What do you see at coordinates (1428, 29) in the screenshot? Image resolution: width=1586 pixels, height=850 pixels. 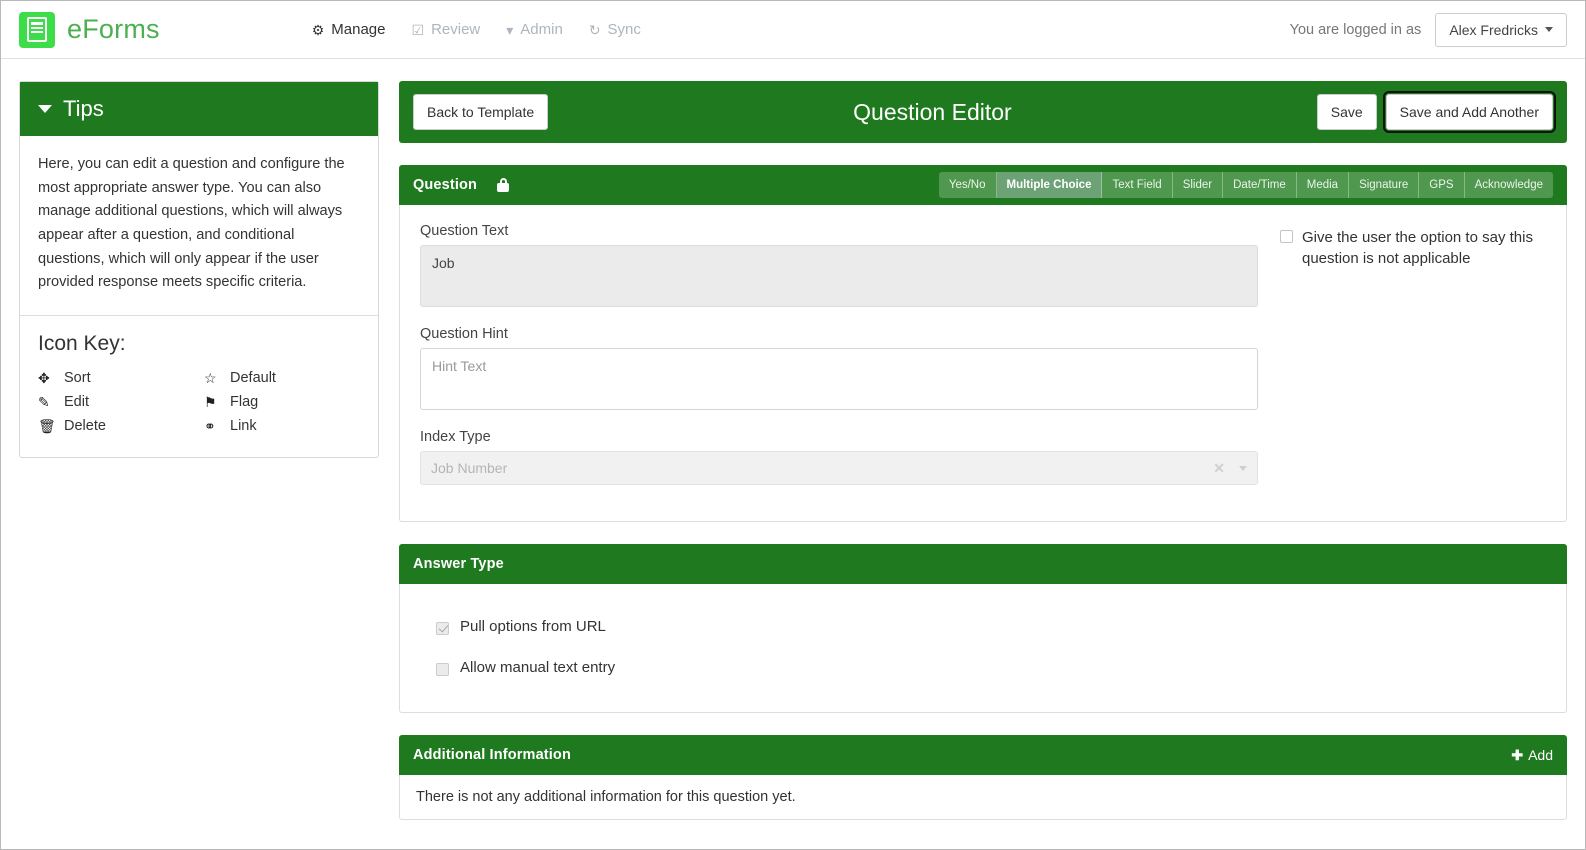 I see `navbar-right: You are logged in as Alex Fredricks` at bounding box center [1428, 29].